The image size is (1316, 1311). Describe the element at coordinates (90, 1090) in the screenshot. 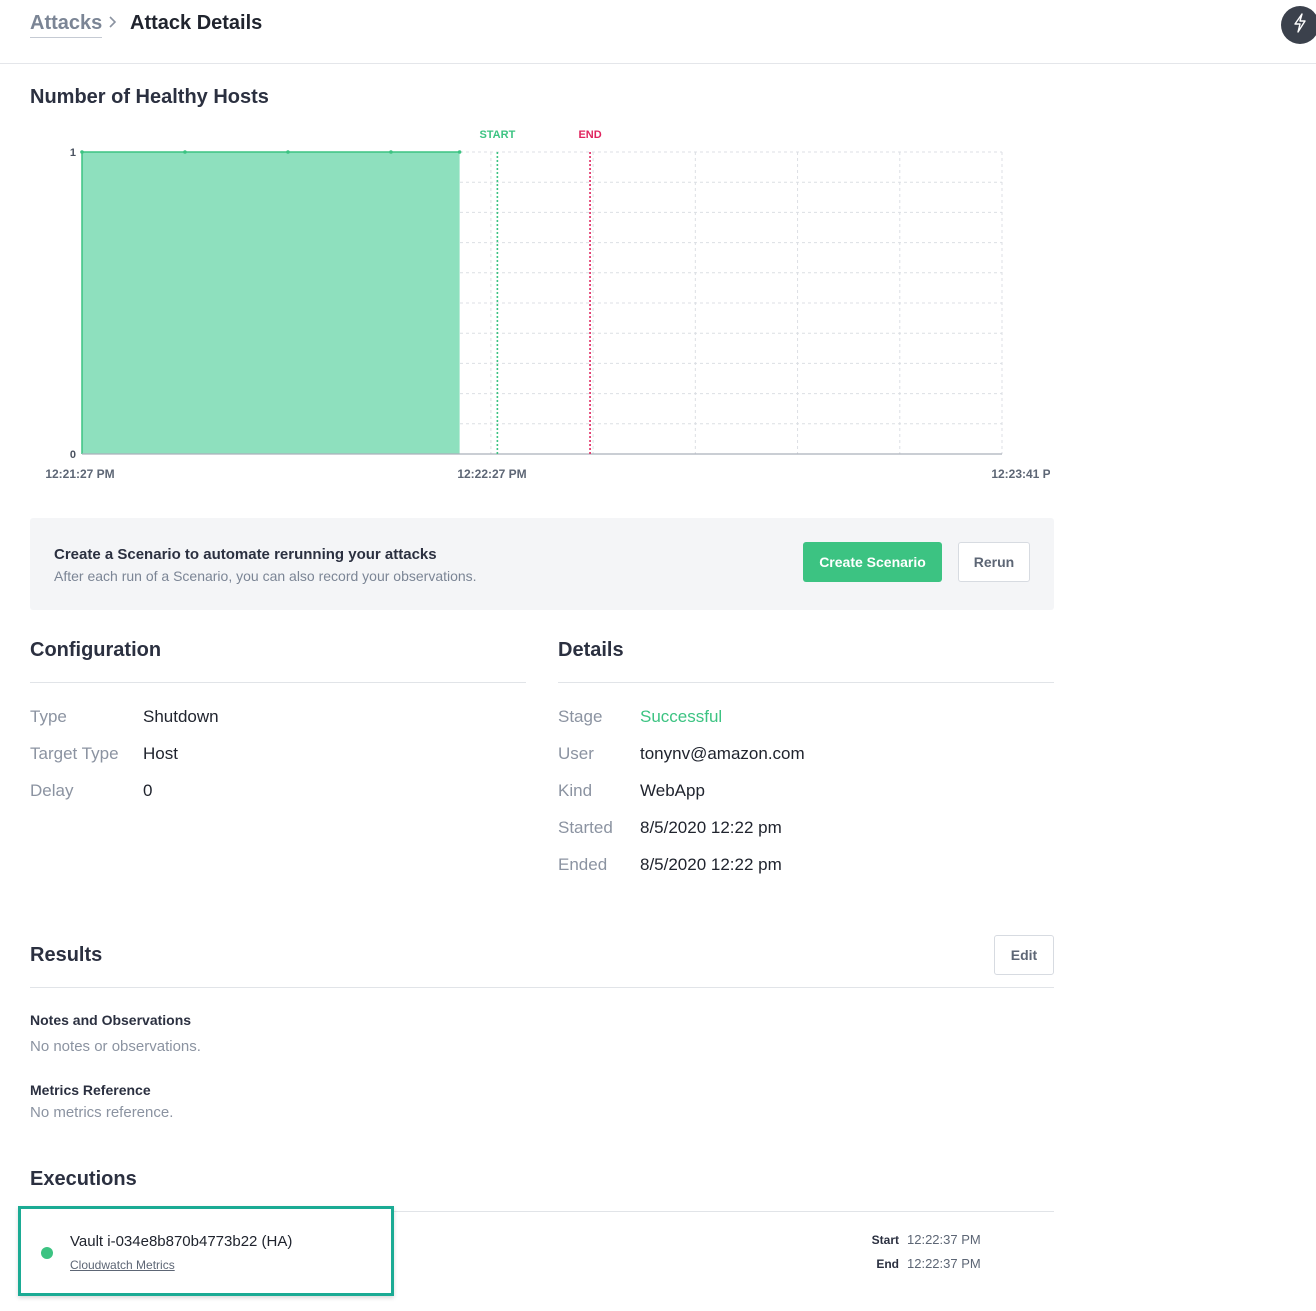

I see `metrics-title: Metrics Reference` at that location.